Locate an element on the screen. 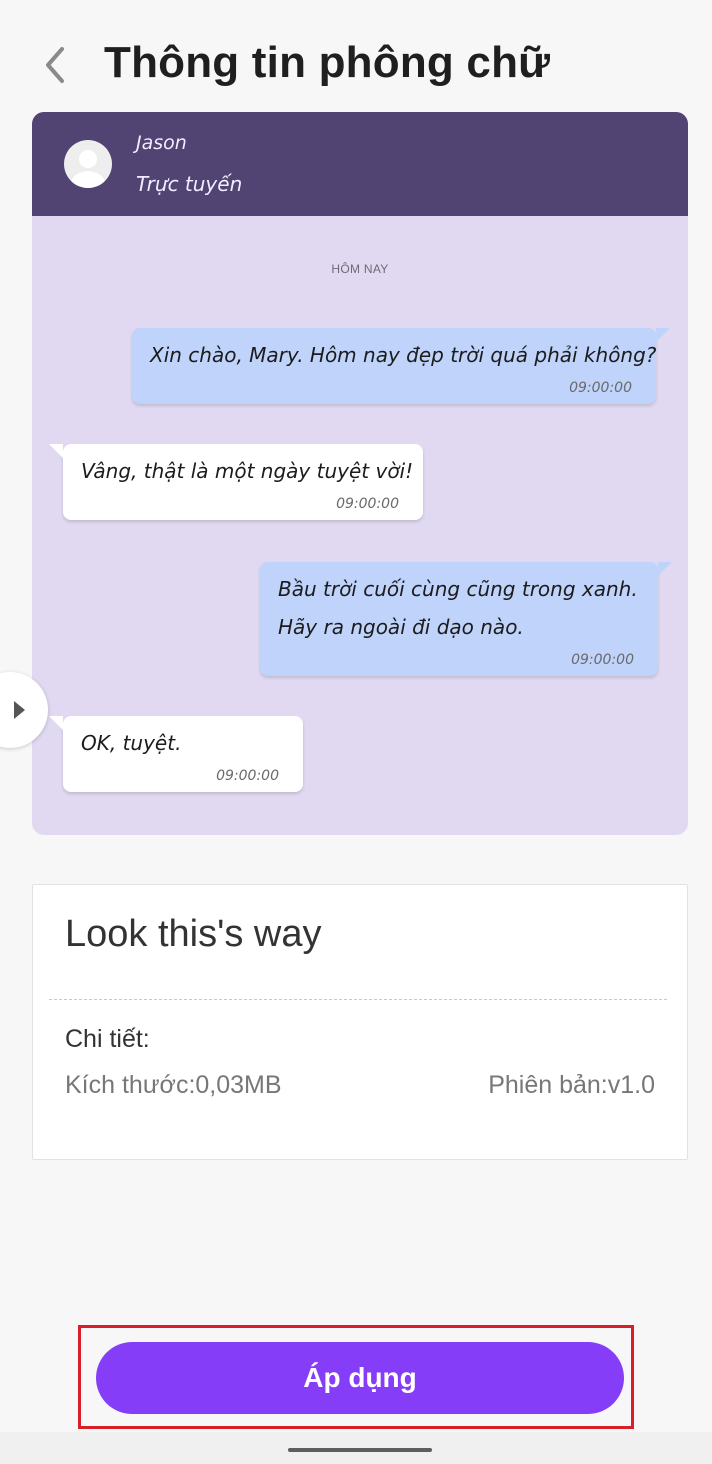 The height and width of the screenshot is (1464, 712). message-text: Bầu trời cuối cùng cũng trong xanh. is located at coordinates (458, 589).